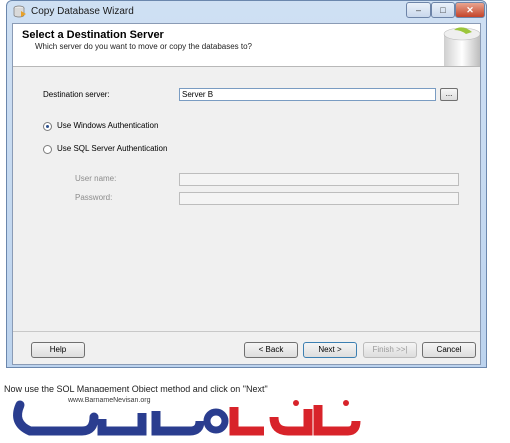 This screenshot has width=510, height=443. Describe the element at coordinates (319, 198) in the screenshot. I see `password-input` at that location.